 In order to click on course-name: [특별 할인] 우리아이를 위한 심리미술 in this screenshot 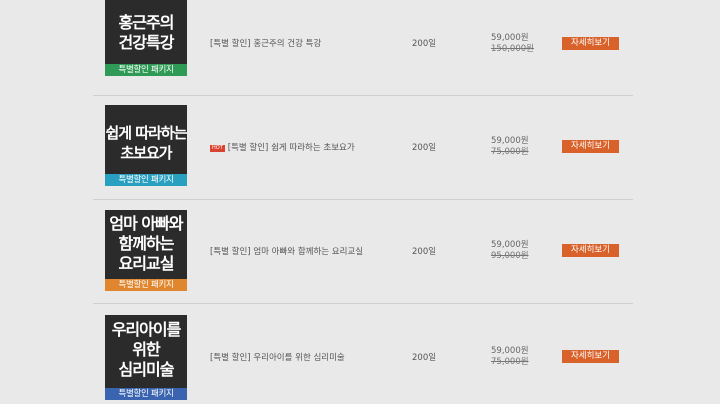, I will do `click(277, 357)`.